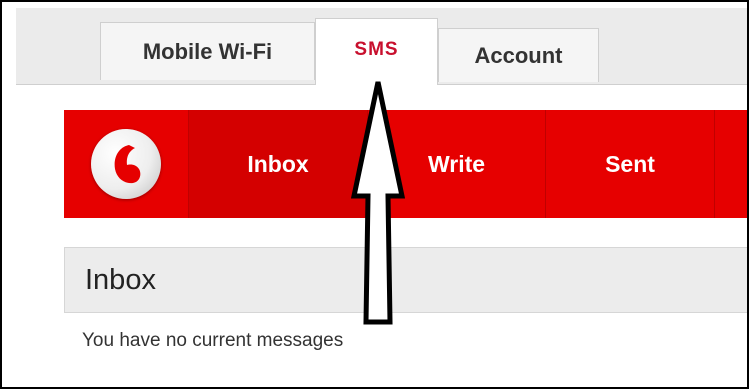 The width and height of the screenshot is (749, 389). What do you see at coordinates (213, 340) in the screenshot?
I see `empty-inbox-message: You have no current messages` at bounding box center [213, 340].